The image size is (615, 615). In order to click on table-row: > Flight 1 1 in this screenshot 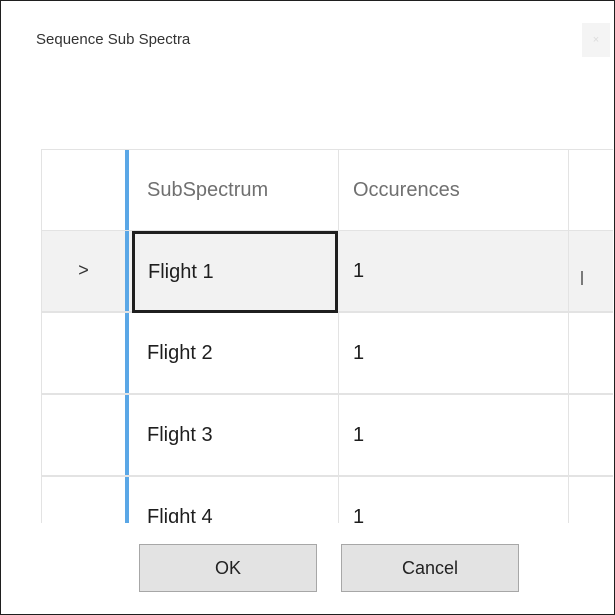, I will do `click(327, 271)`.